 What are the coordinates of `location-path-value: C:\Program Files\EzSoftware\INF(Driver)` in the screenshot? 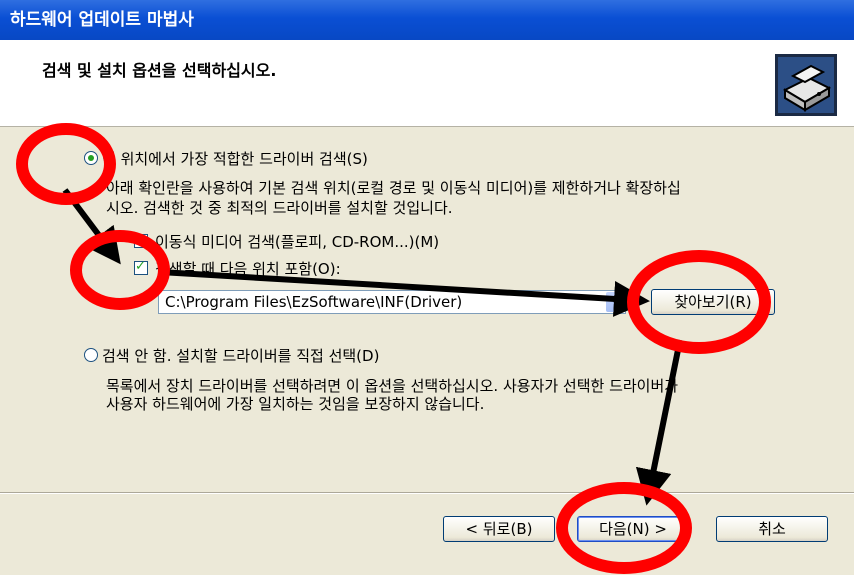 It's located at (314, 302).